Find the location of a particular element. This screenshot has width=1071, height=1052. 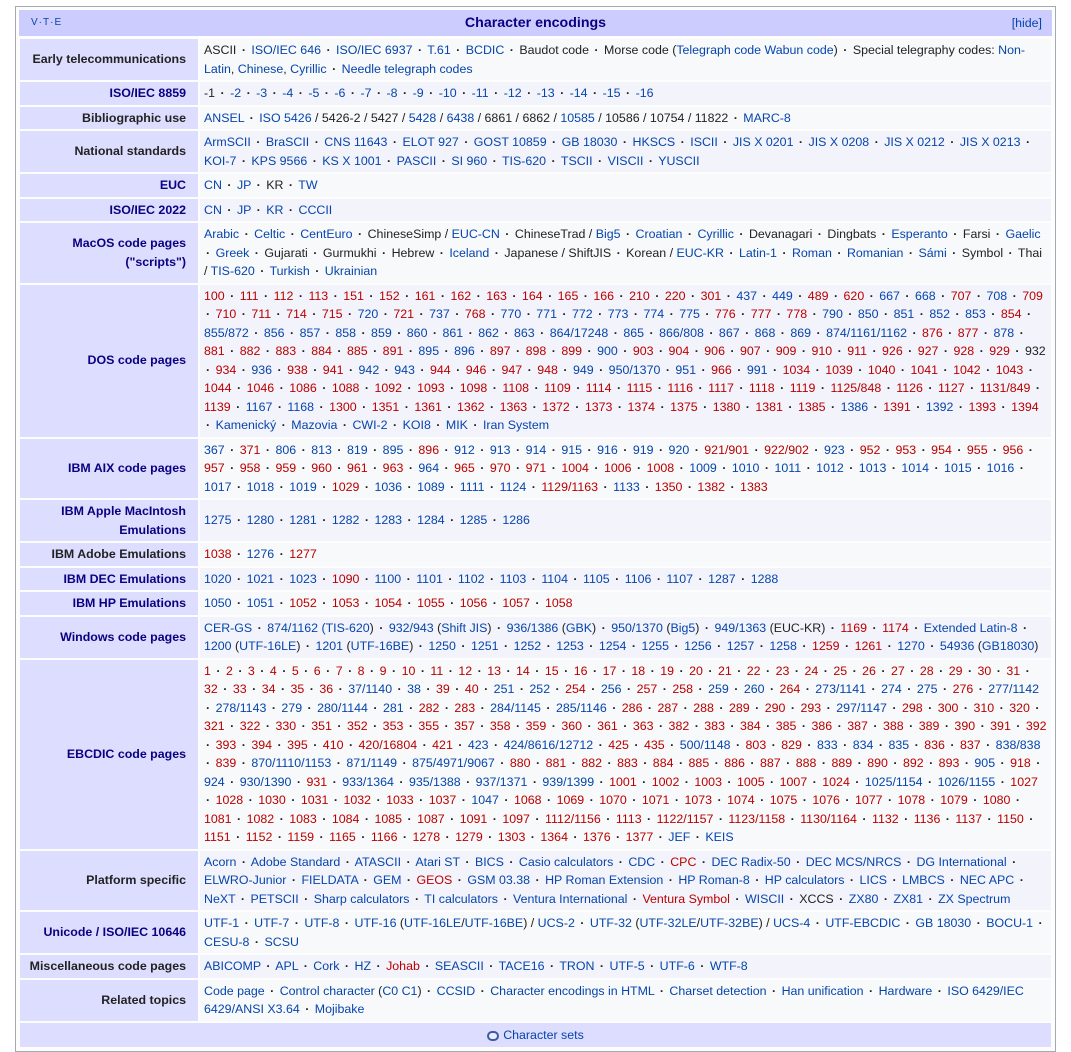

navbox-list-link: -16 is located at coordinates (645, 93).